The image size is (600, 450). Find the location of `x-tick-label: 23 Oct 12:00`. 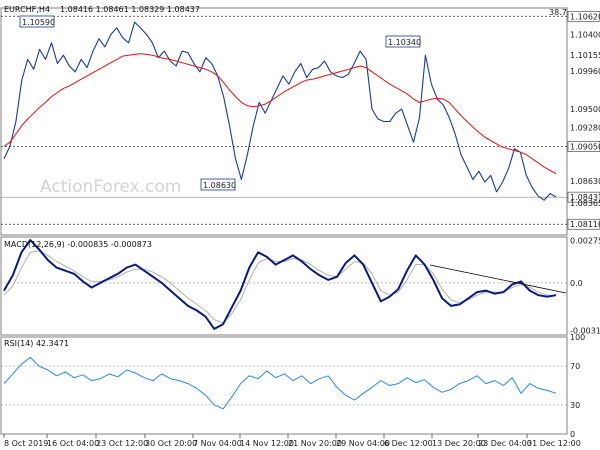

x-tick-label: 23 Oct 12:00 is located at coordinates (122, 443).